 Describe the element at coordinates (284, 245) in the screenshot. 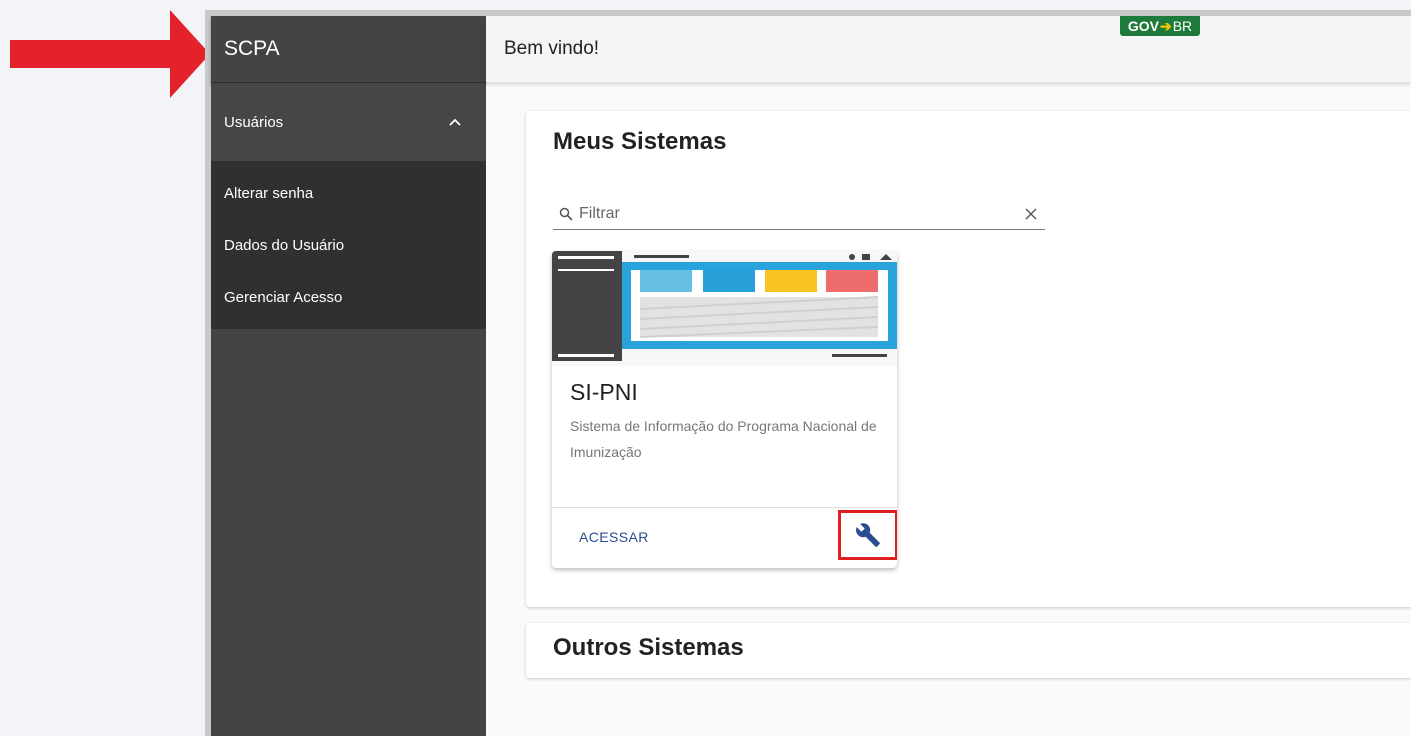

I see `sidebar-item-label: Dados do Usuário` at that location.